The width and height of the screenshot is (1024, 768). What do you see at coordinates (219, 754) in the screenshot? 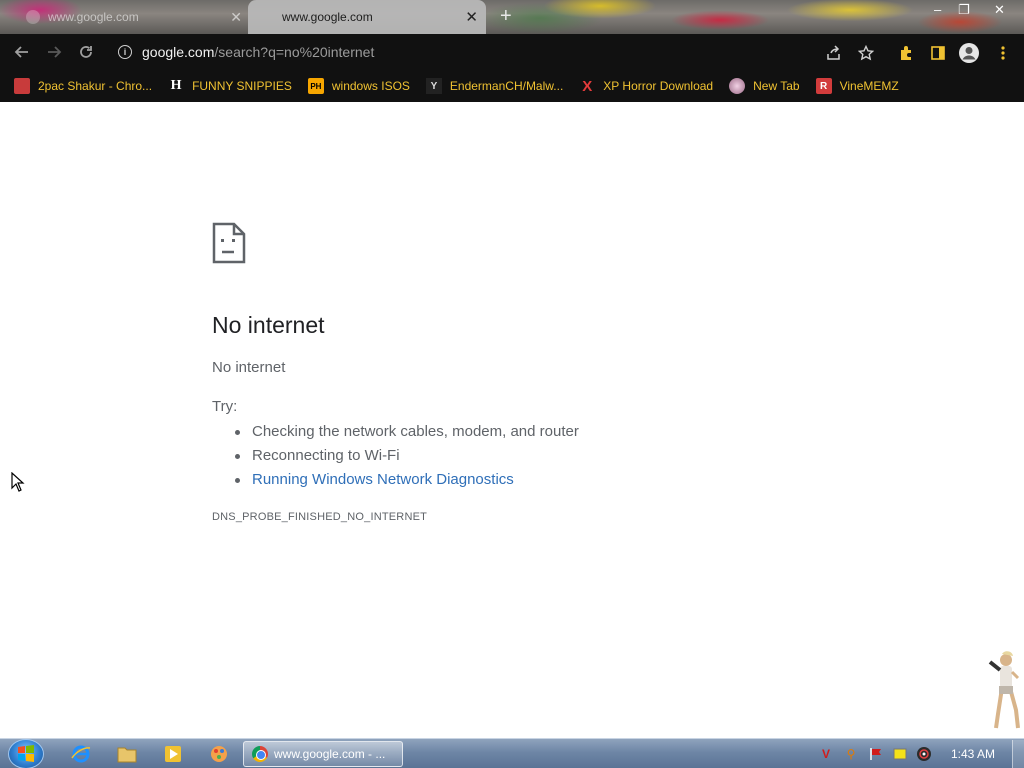
I see `paint-icon` at bounding box center [219, 754].